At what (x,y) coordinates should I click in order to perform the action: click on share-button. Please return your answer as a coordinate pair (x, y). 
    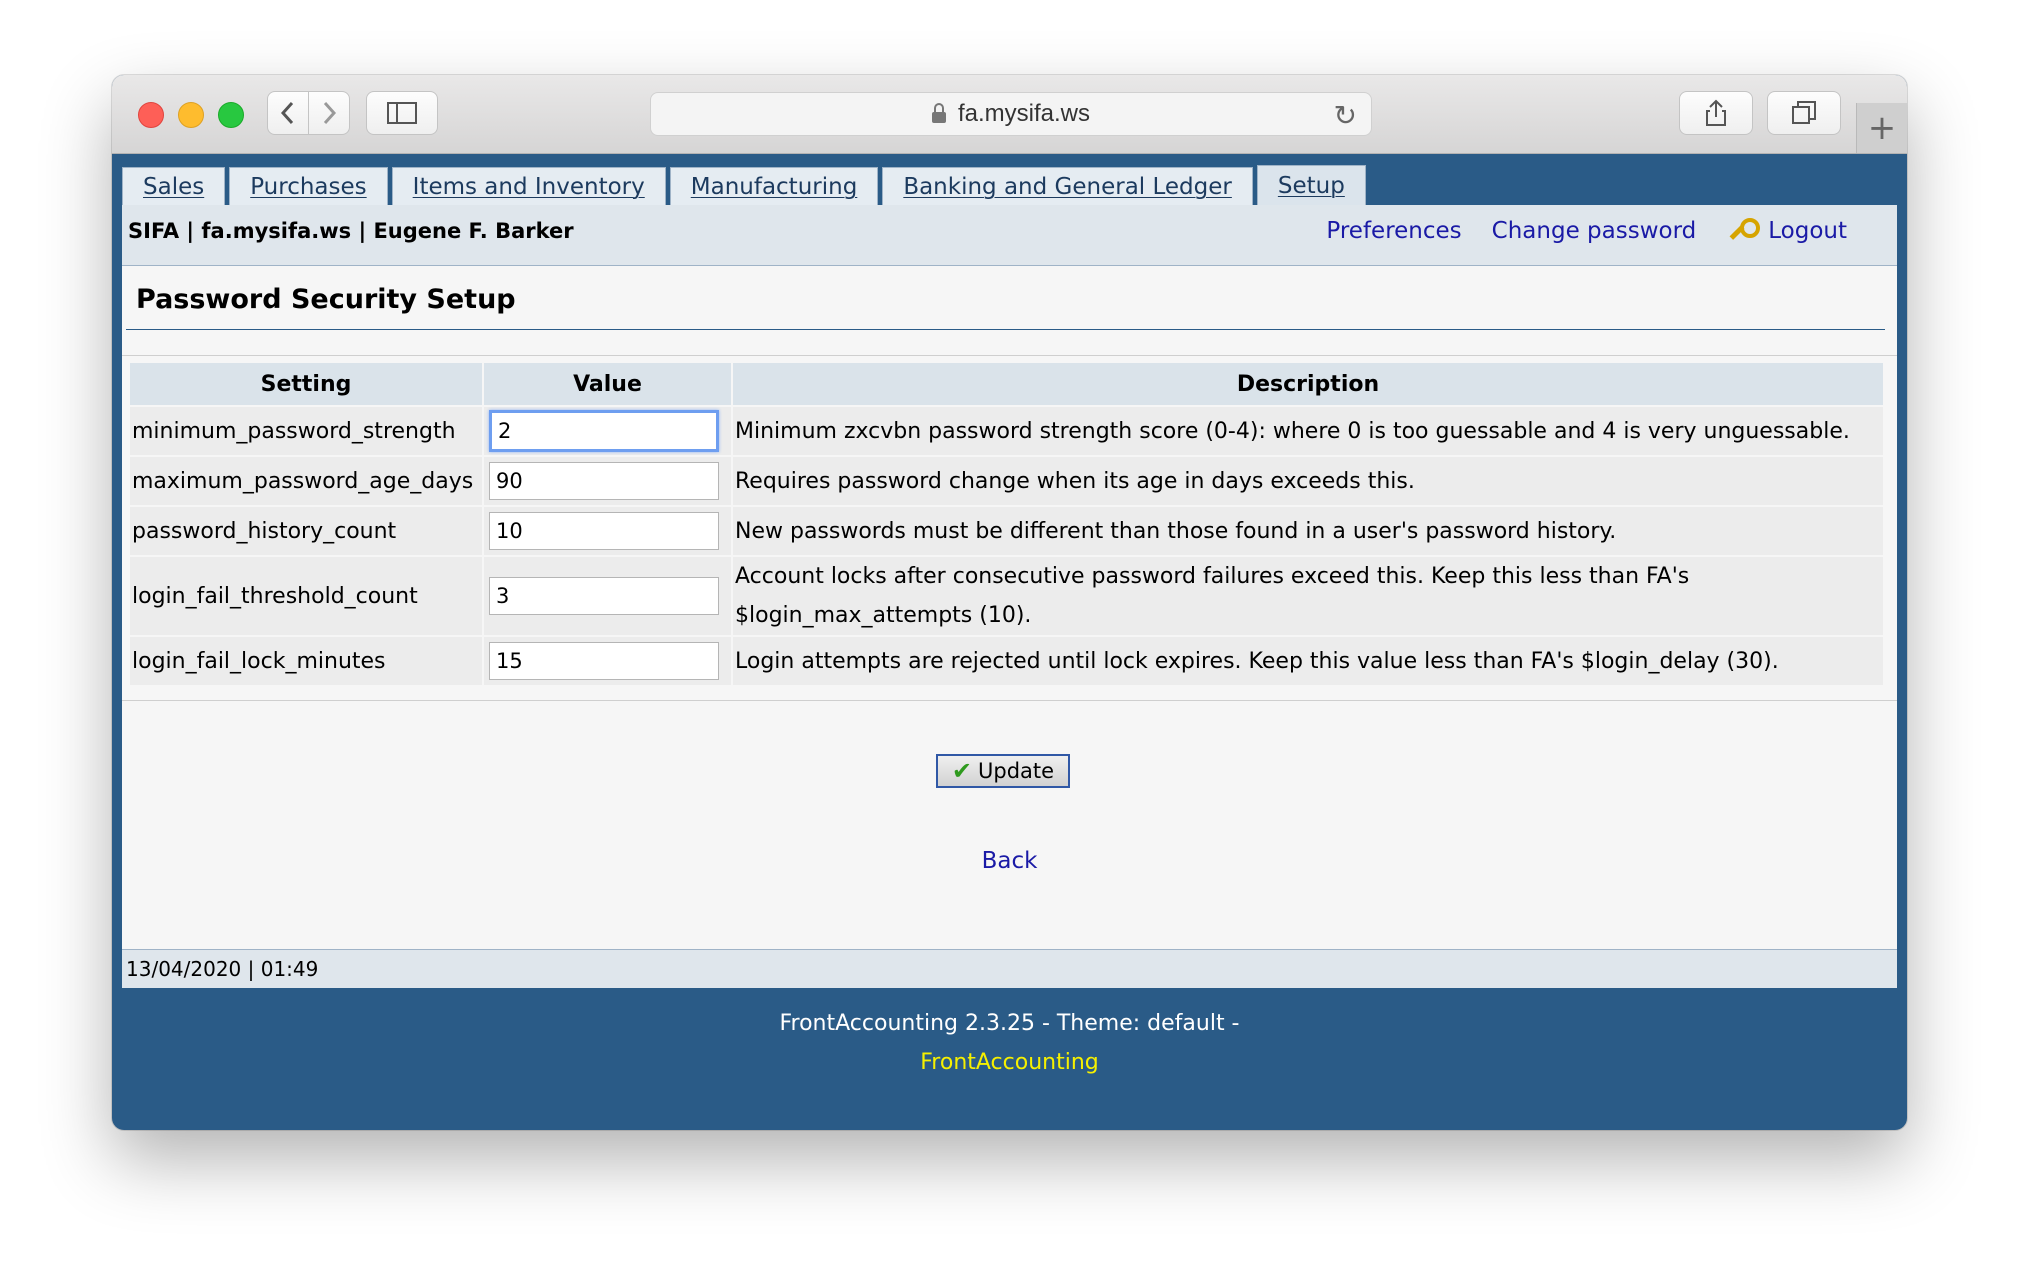
    Looking at the image, I should click on (1716, 113).